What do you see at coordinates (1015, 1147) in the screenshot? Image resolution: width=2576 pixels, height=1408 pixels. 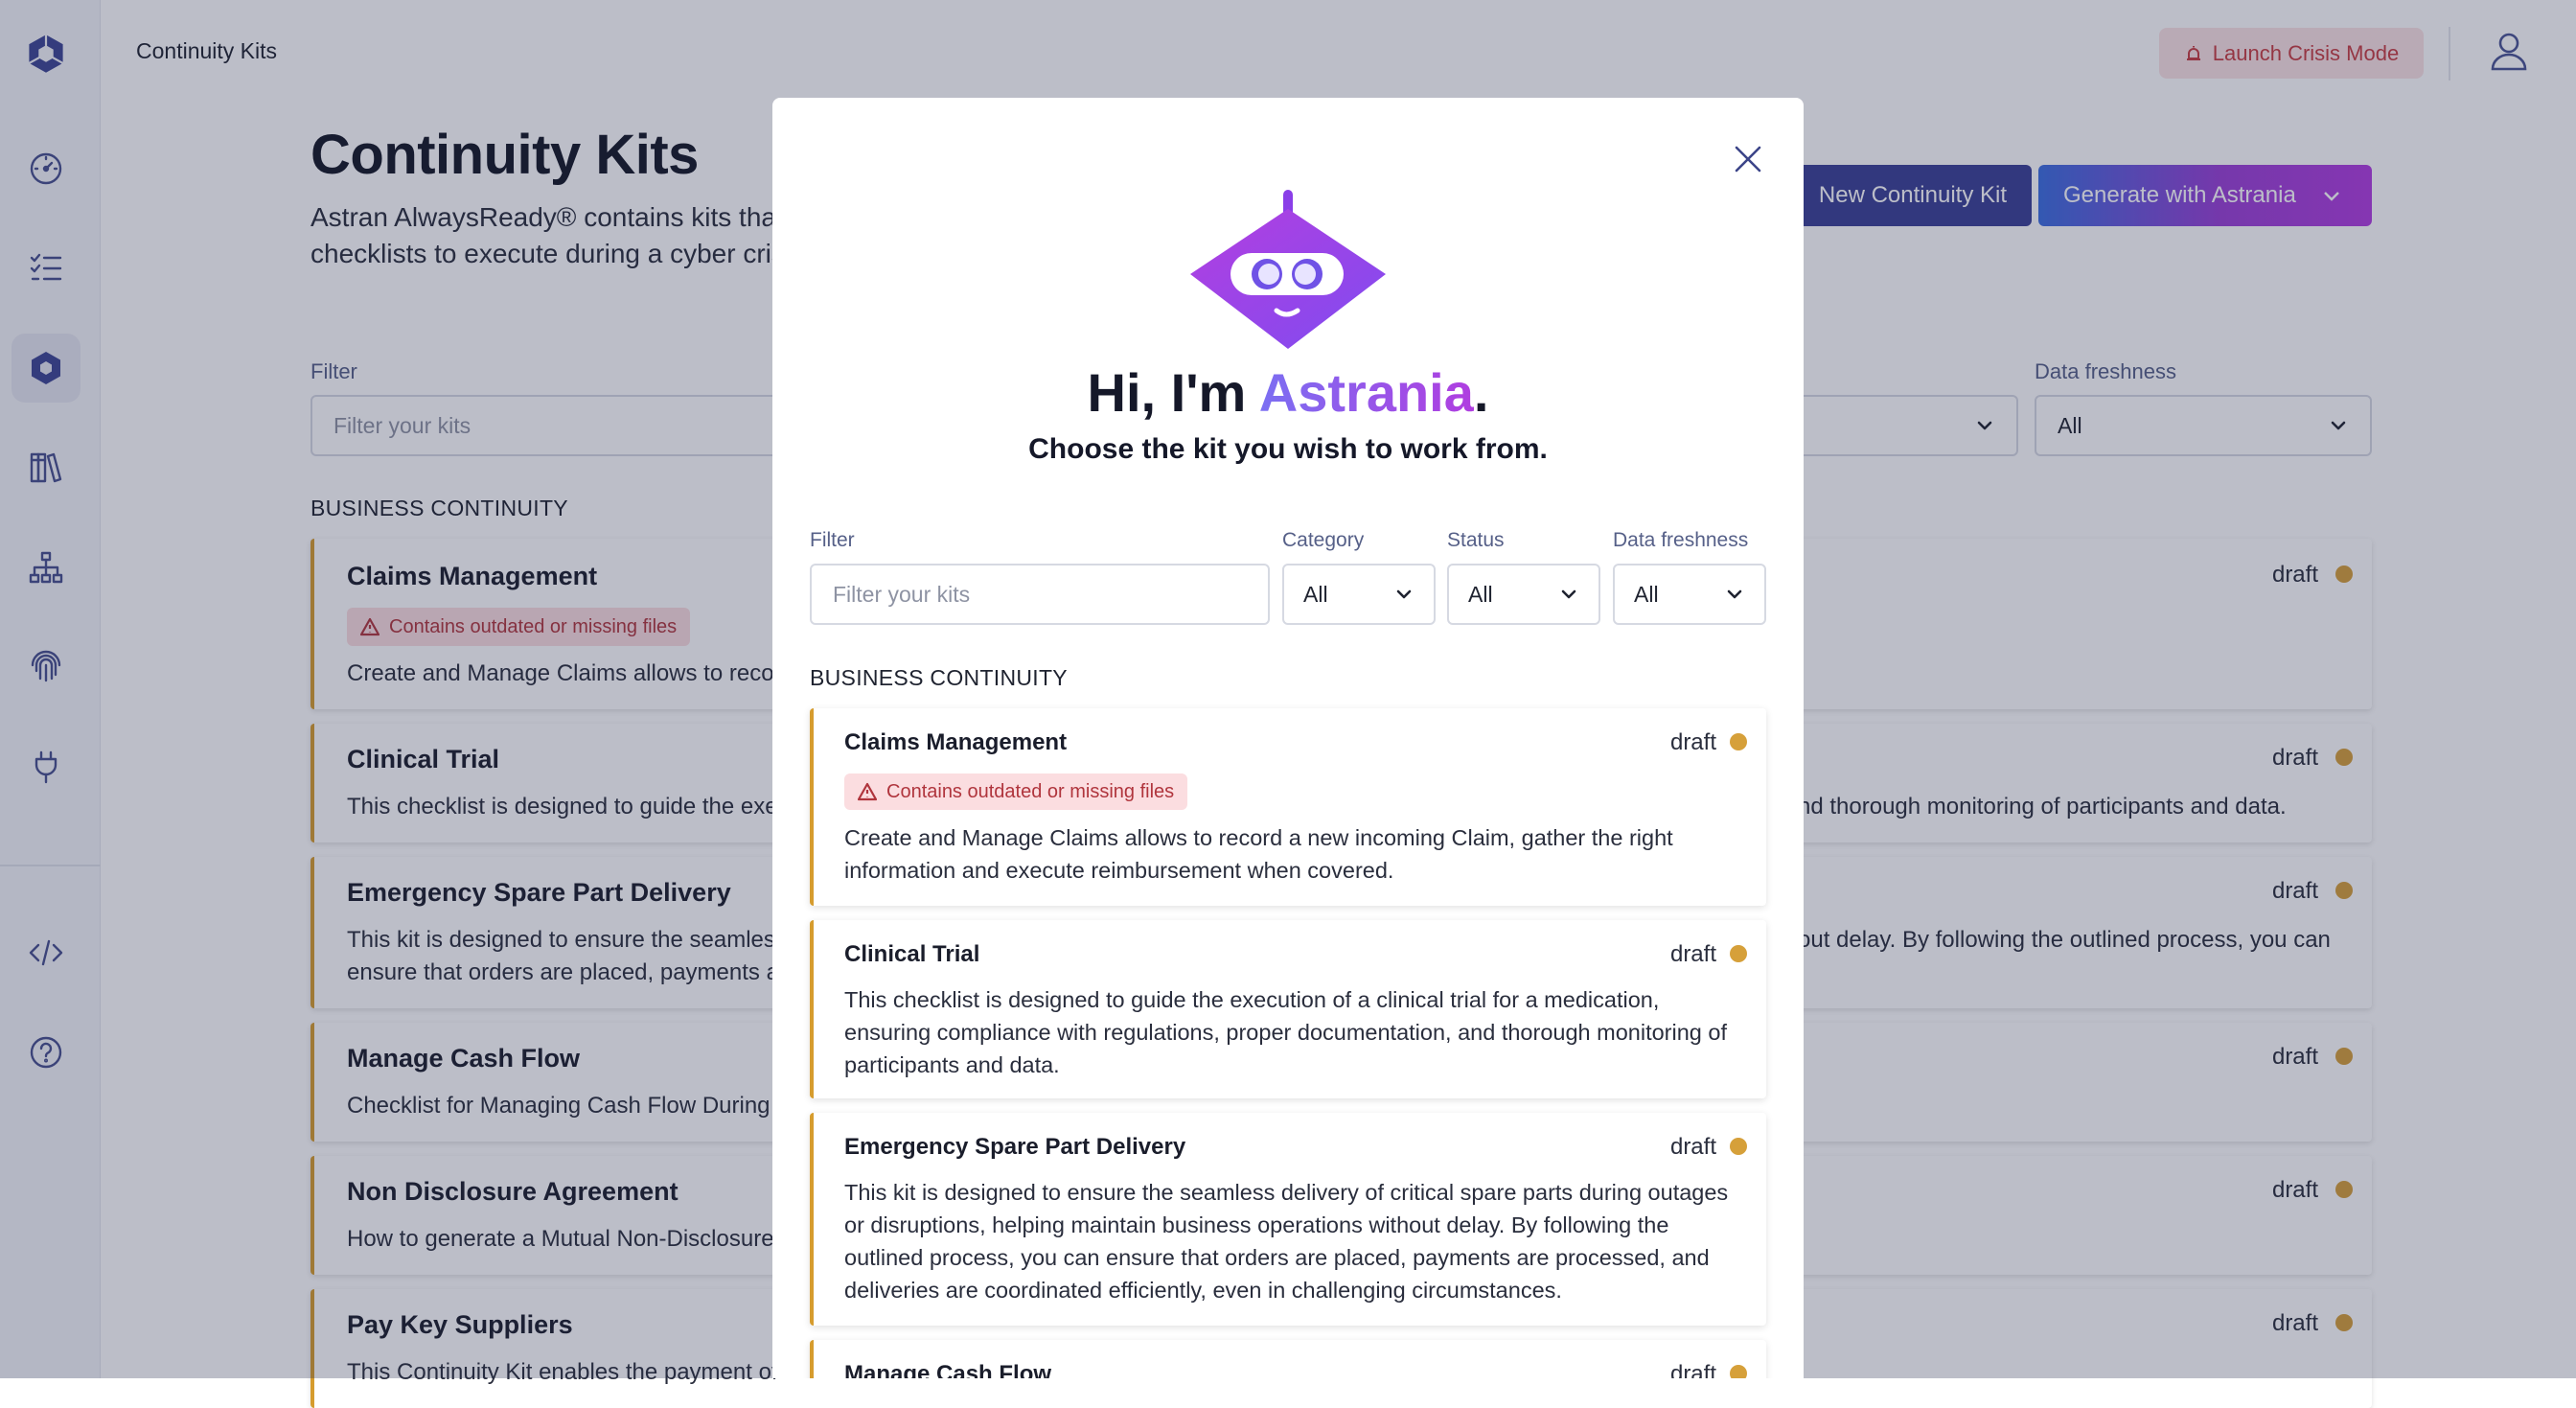 I see `kit-title: Emergency Spare Part Delivery` at bounding box center [1015, 1147].